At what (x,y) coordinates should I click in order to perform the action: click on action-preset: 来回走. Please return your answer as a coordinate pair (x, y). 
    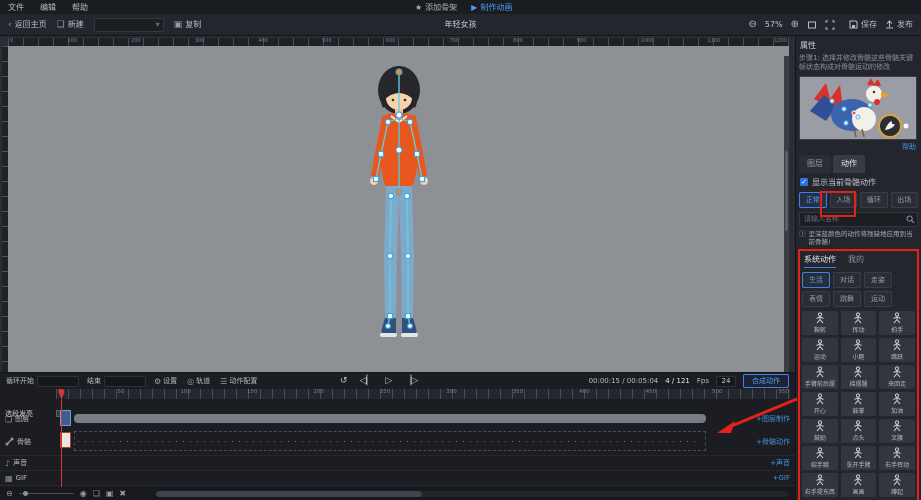
    Looking at the image, I should click on (897, 377).